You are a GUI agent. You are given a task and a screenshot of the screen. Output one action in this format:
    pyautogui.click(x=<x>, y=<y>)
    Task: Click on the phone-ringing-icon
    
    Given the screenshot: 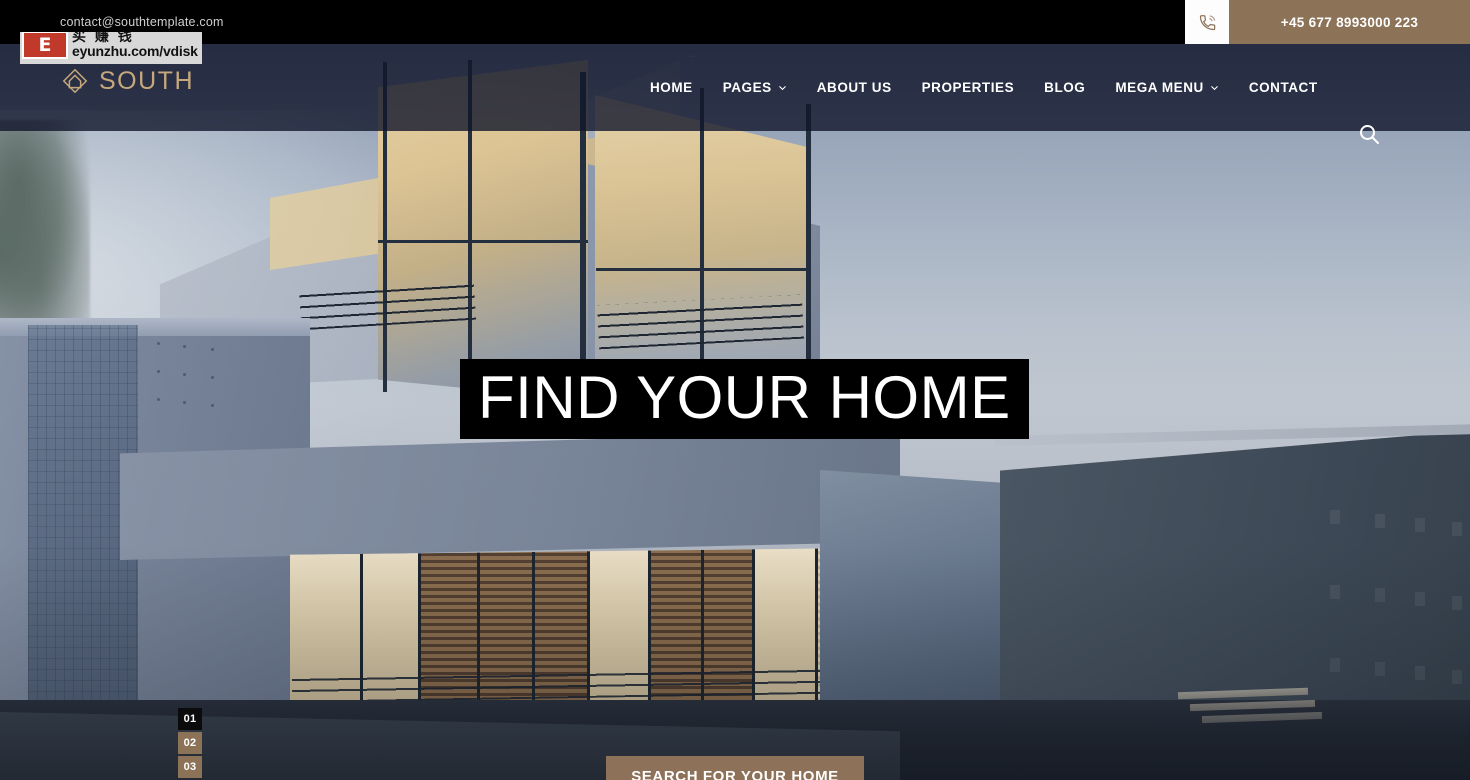 What is the action you would take?
    pyautogui.click(x=1207, y=22)
    